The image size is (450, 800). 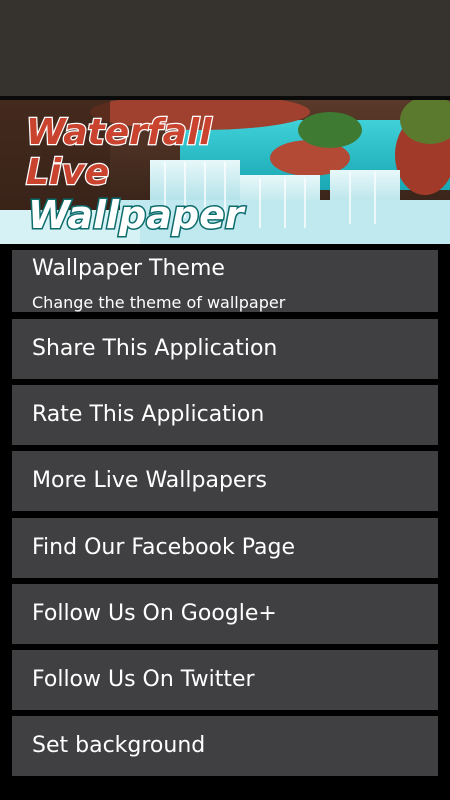 I want to click on banner-title-line1: Waterfall, so click(x=119, y=132).